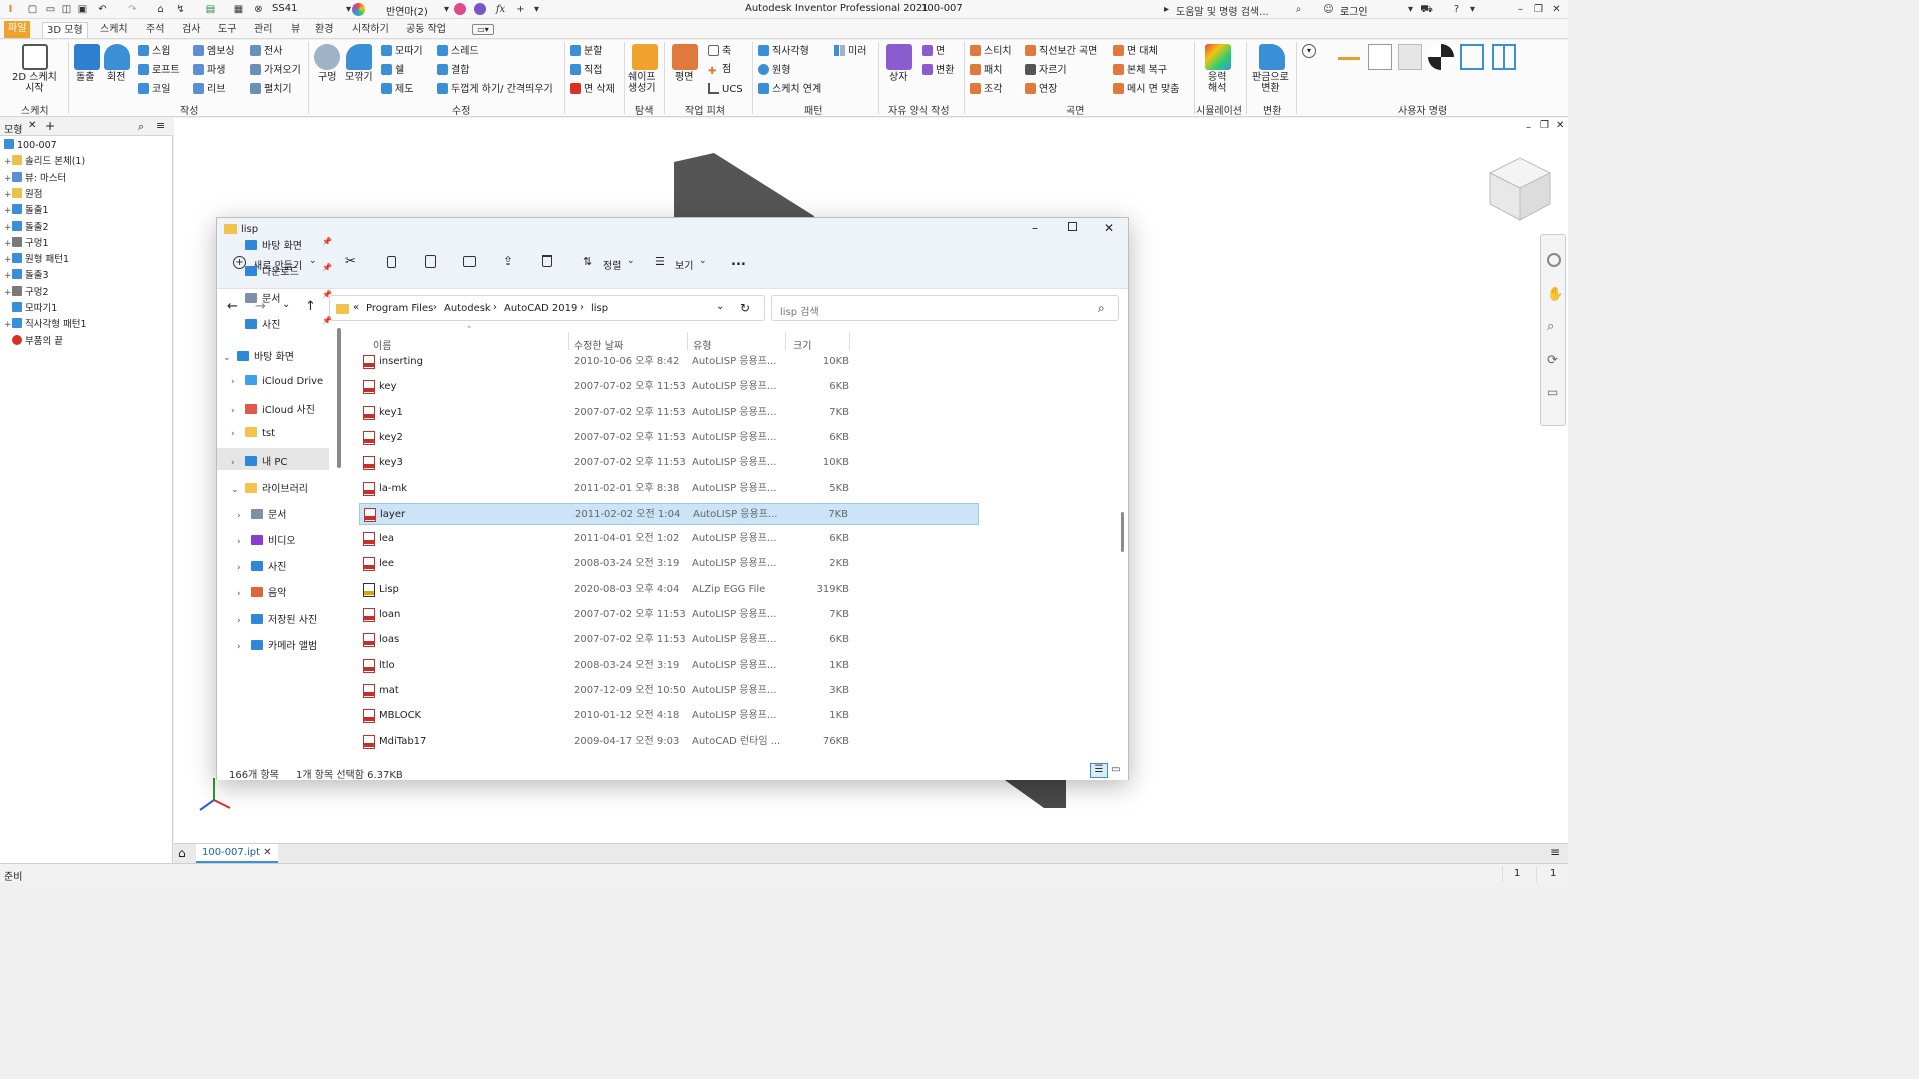 This screenshot has width=1919, height=1079. I want to click on nav-item: › tst, so click(253, 433).